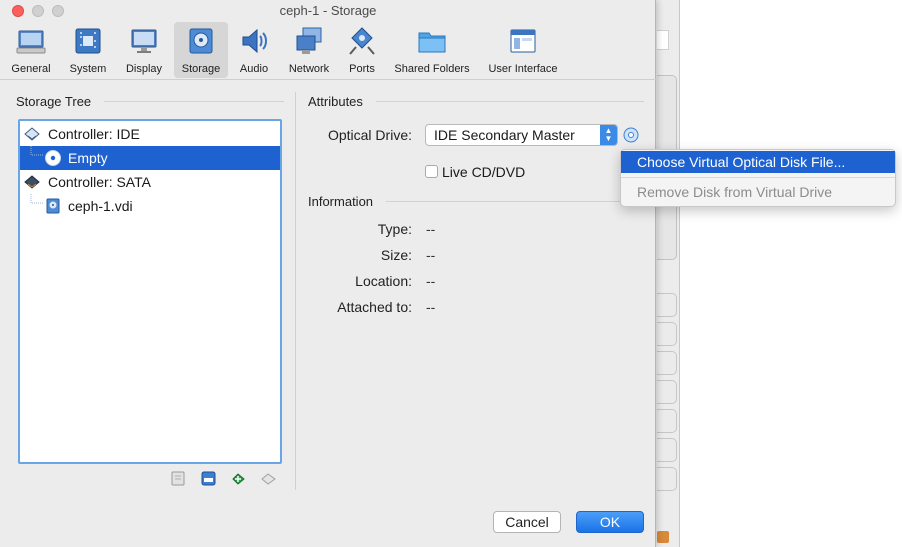 Image resolution: width=902 pixels, height=547 pixels. What do you see at coordinates (362, 69) in the screenshot?
I see `toolbar-ports-label: Ports` at bounding box center [362, 69].